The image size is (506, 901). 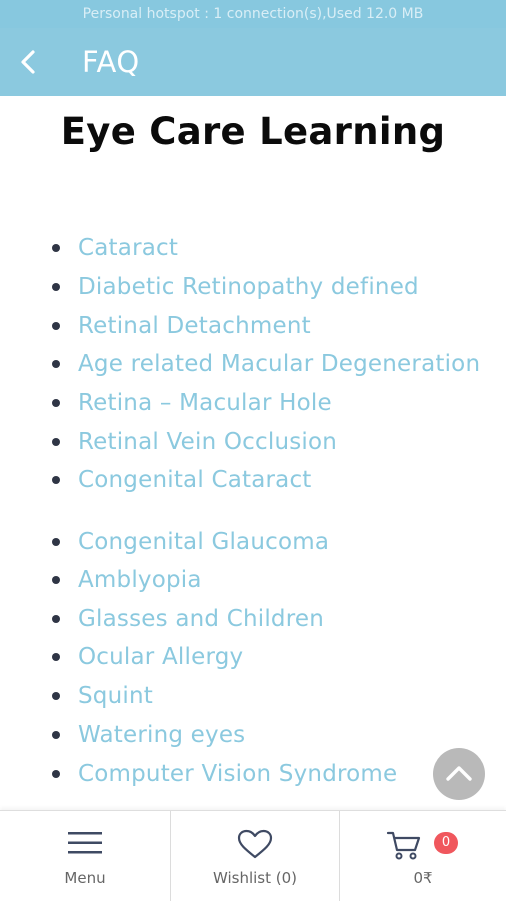 I want to click on topic-list-item: Ocular Allergy, so click(x=147, y=657).